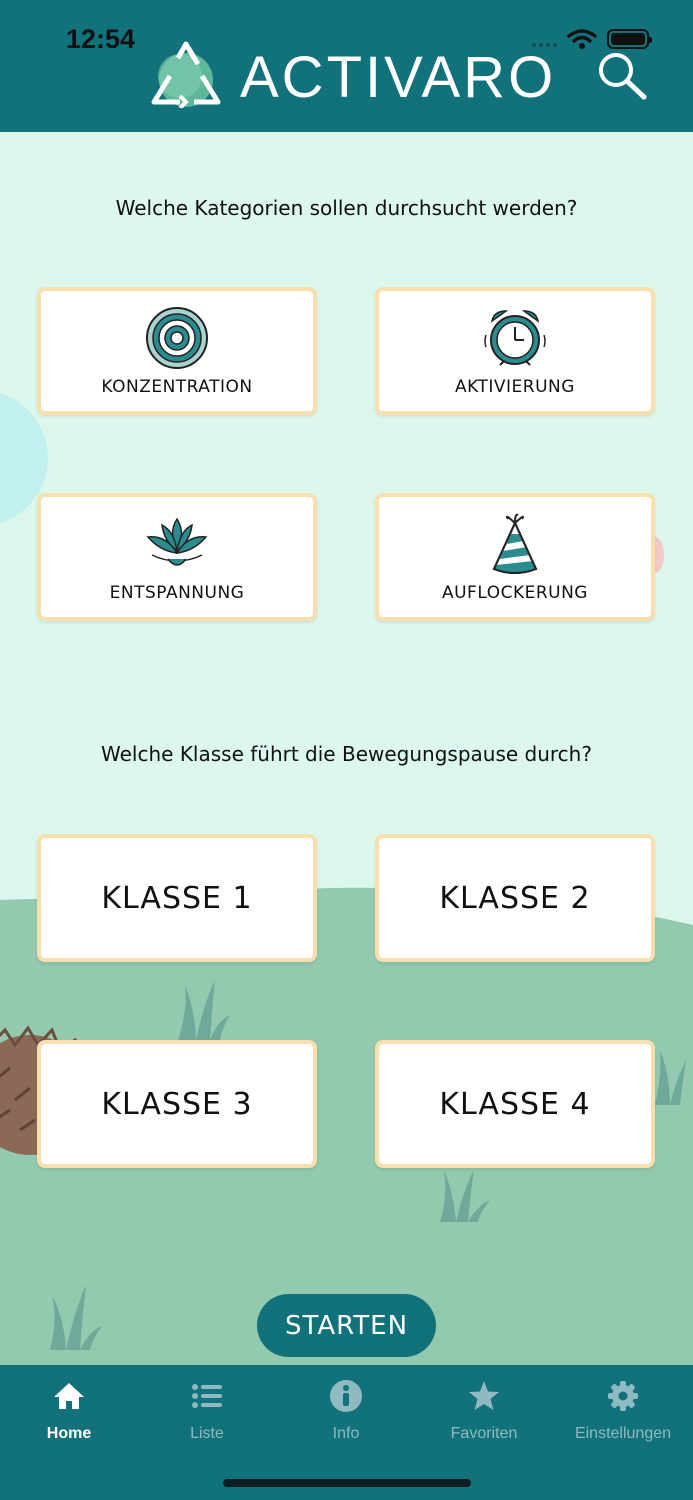 The image size is (693, 1500). What do you see at coordinates (484, 1433) in the screenshot?
I see `tab-label: Favoriten` at bounding box center [484, 1433].